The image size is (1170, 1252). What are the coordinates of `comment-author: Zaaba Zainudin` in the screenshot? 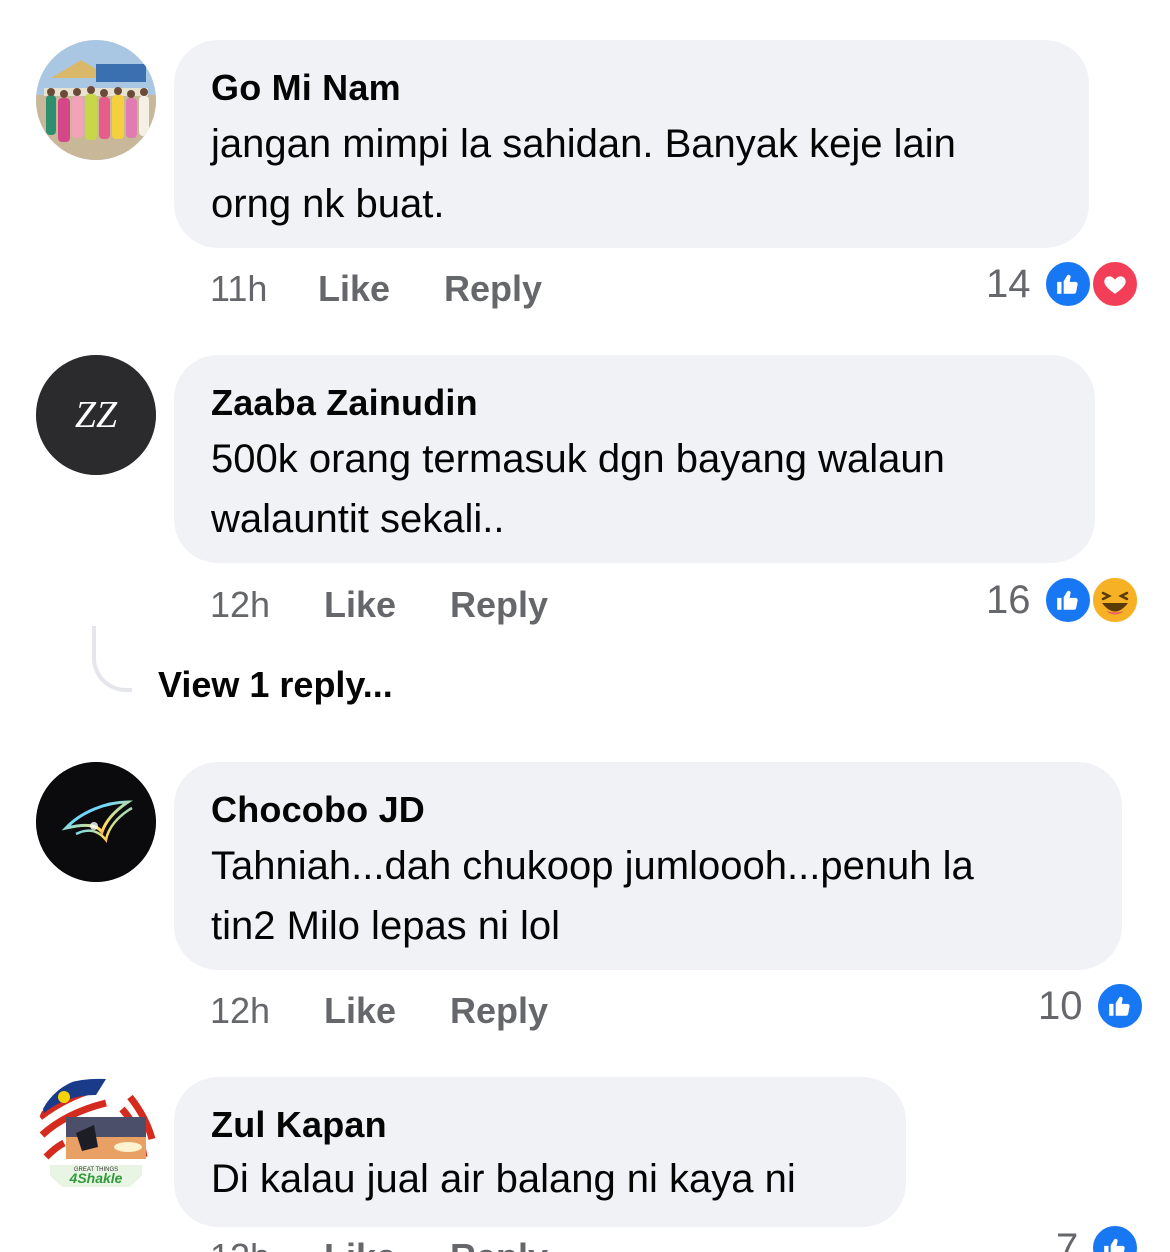 It's located at (635, 403).